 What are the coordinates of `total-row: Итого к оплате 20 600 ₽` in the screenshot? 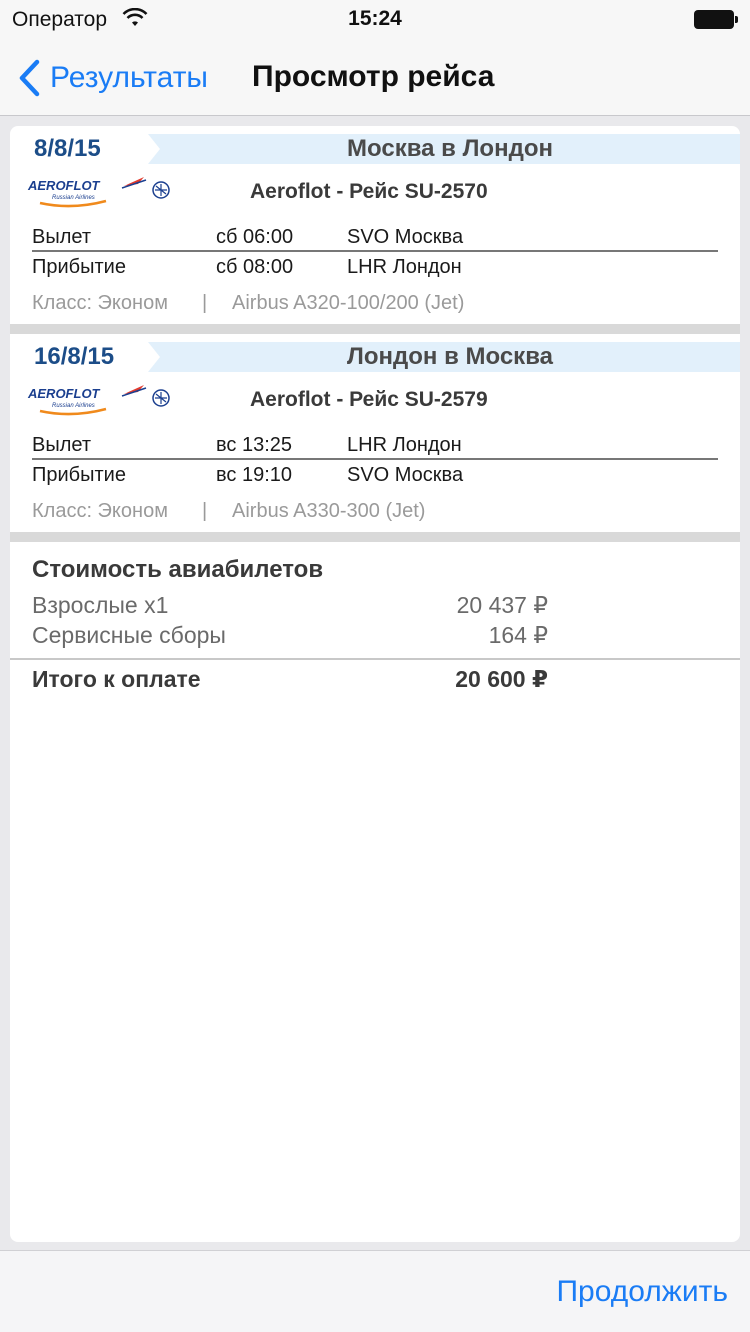 It's located at (375, 682).